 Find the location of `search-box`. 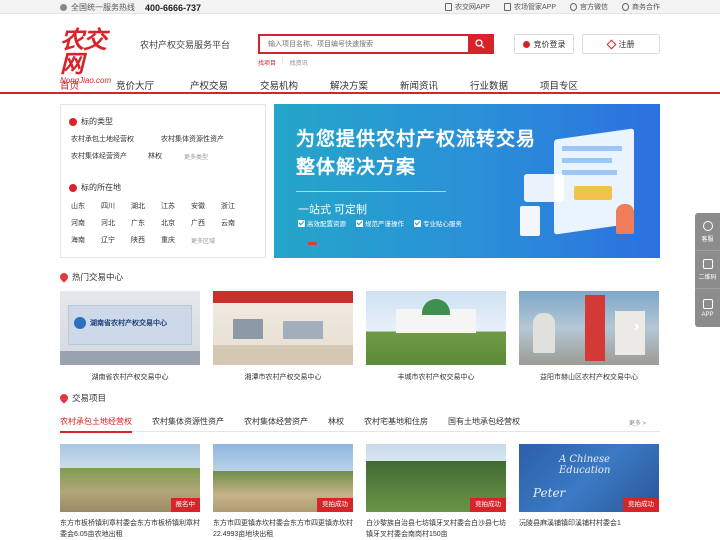

search-box is located at coordinates (376, 44).